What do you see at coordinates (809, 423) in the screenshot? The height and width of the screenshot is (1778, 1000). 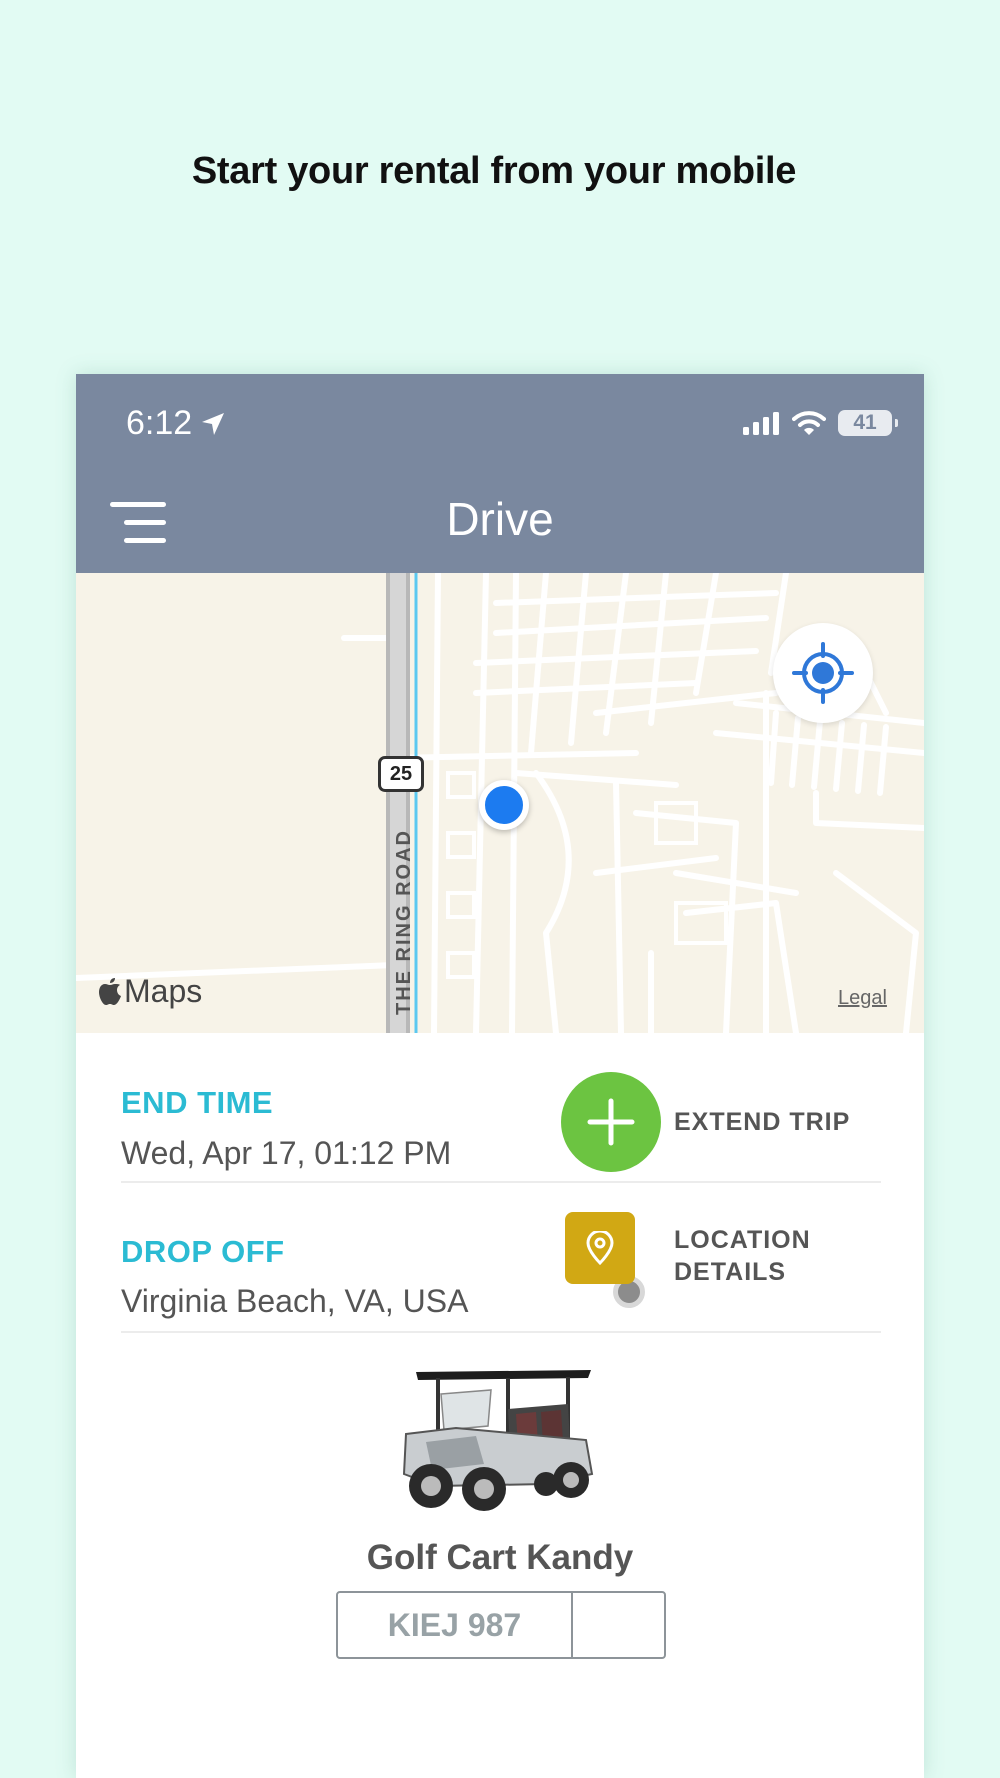 I see `wifi-icon` at bounding box center [809, 423].